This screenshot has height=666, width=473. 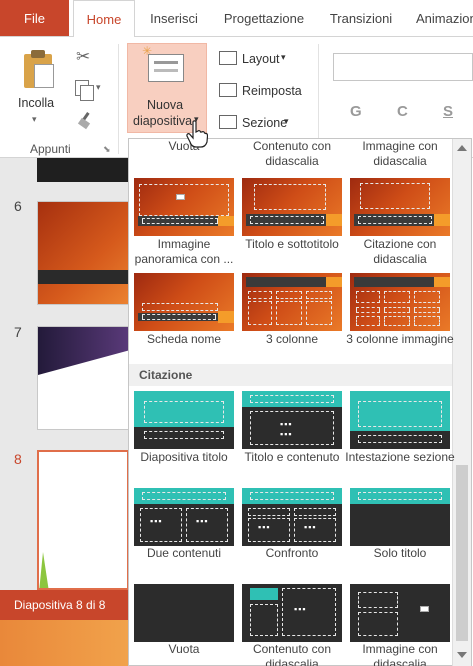 What do you see at coordinates (228, 90) in the screenshot?
I see `reset-icon` at bounding box center [228, 90].